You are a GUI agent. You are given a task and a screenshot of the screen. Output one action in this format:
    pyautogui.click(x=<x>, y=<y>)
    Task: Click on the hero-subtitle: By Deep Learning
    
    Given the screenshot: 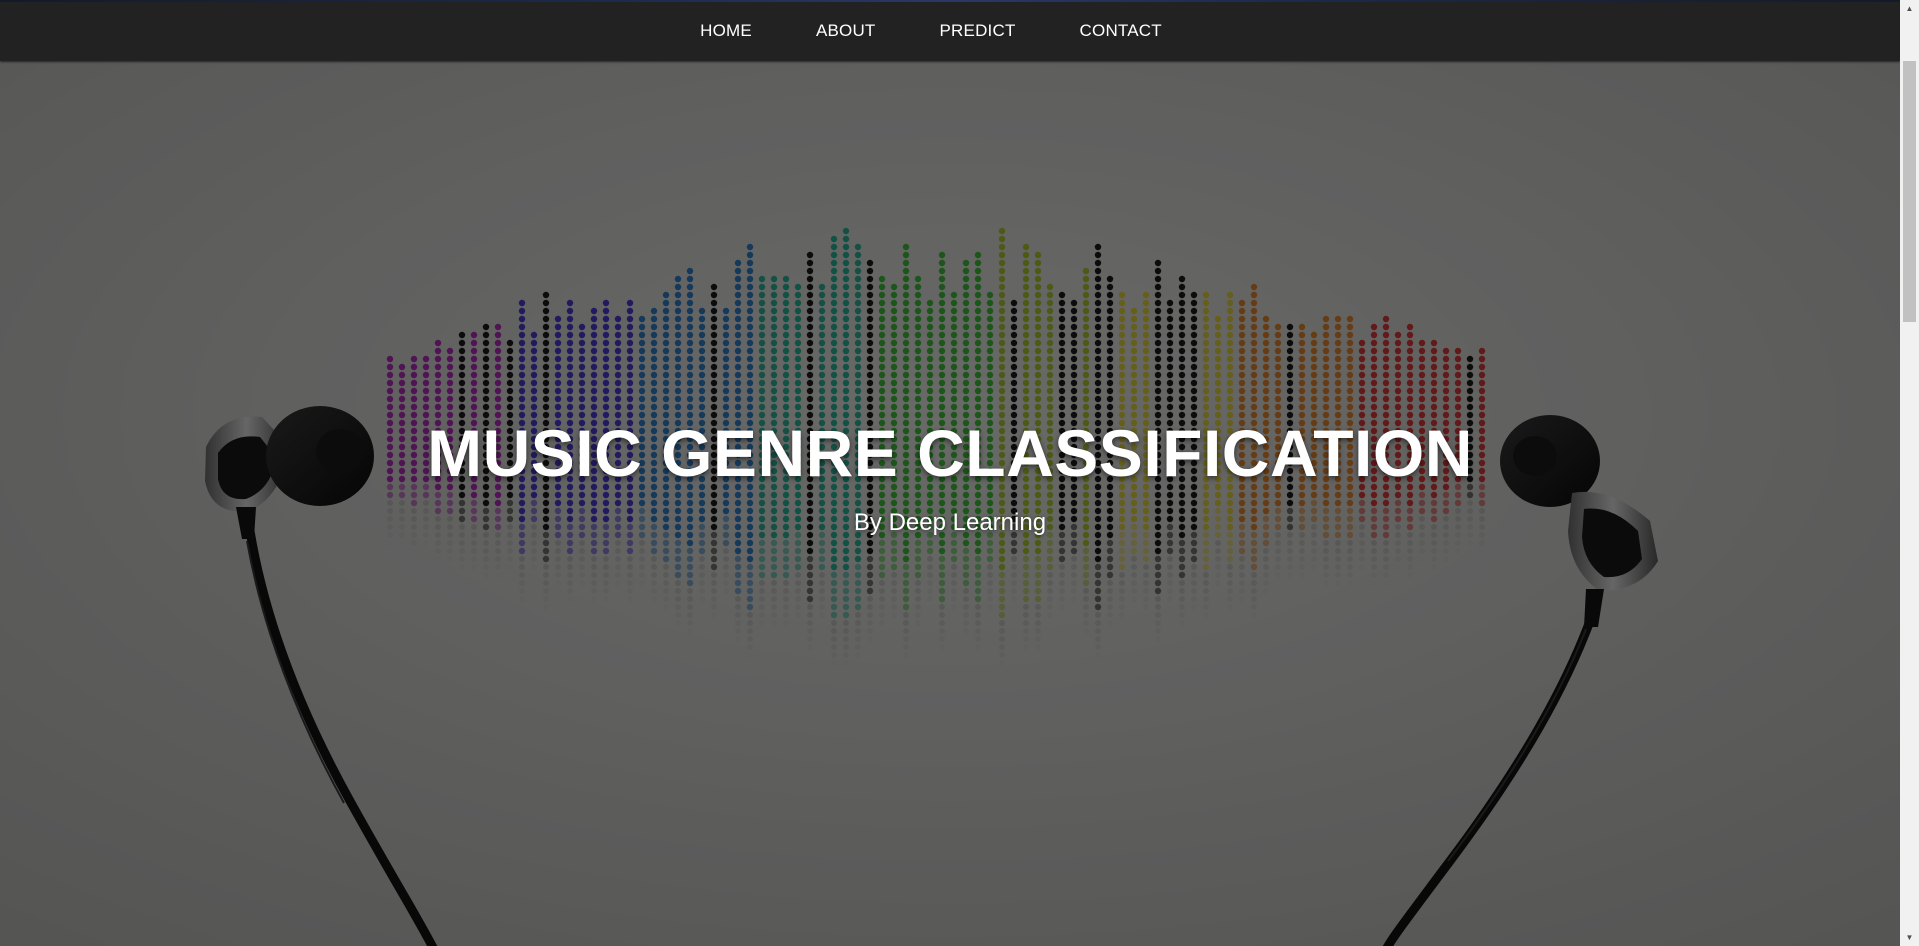 What is the action you would take?
    pyautogui.click(x=950, y=522)
    